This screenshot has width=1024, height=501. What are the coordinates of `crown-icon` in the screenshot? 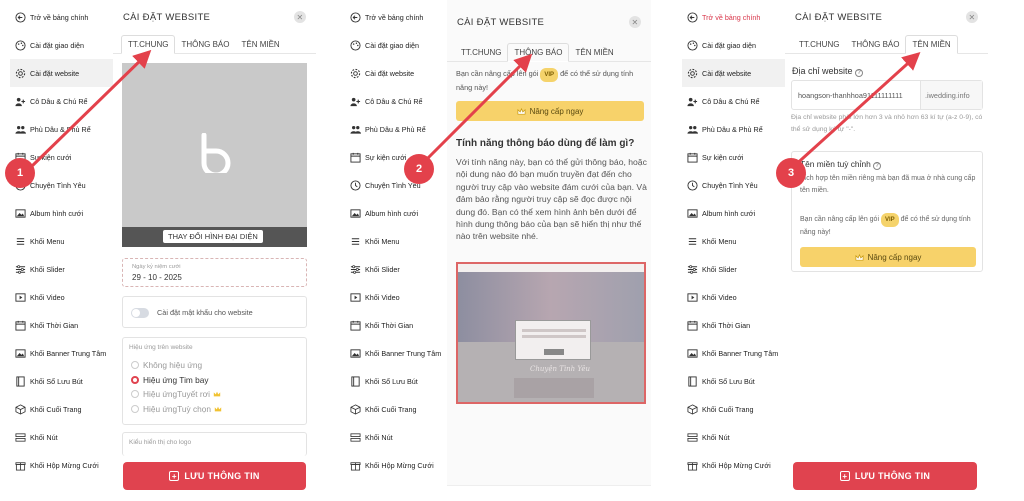 It's located at (217, 394).